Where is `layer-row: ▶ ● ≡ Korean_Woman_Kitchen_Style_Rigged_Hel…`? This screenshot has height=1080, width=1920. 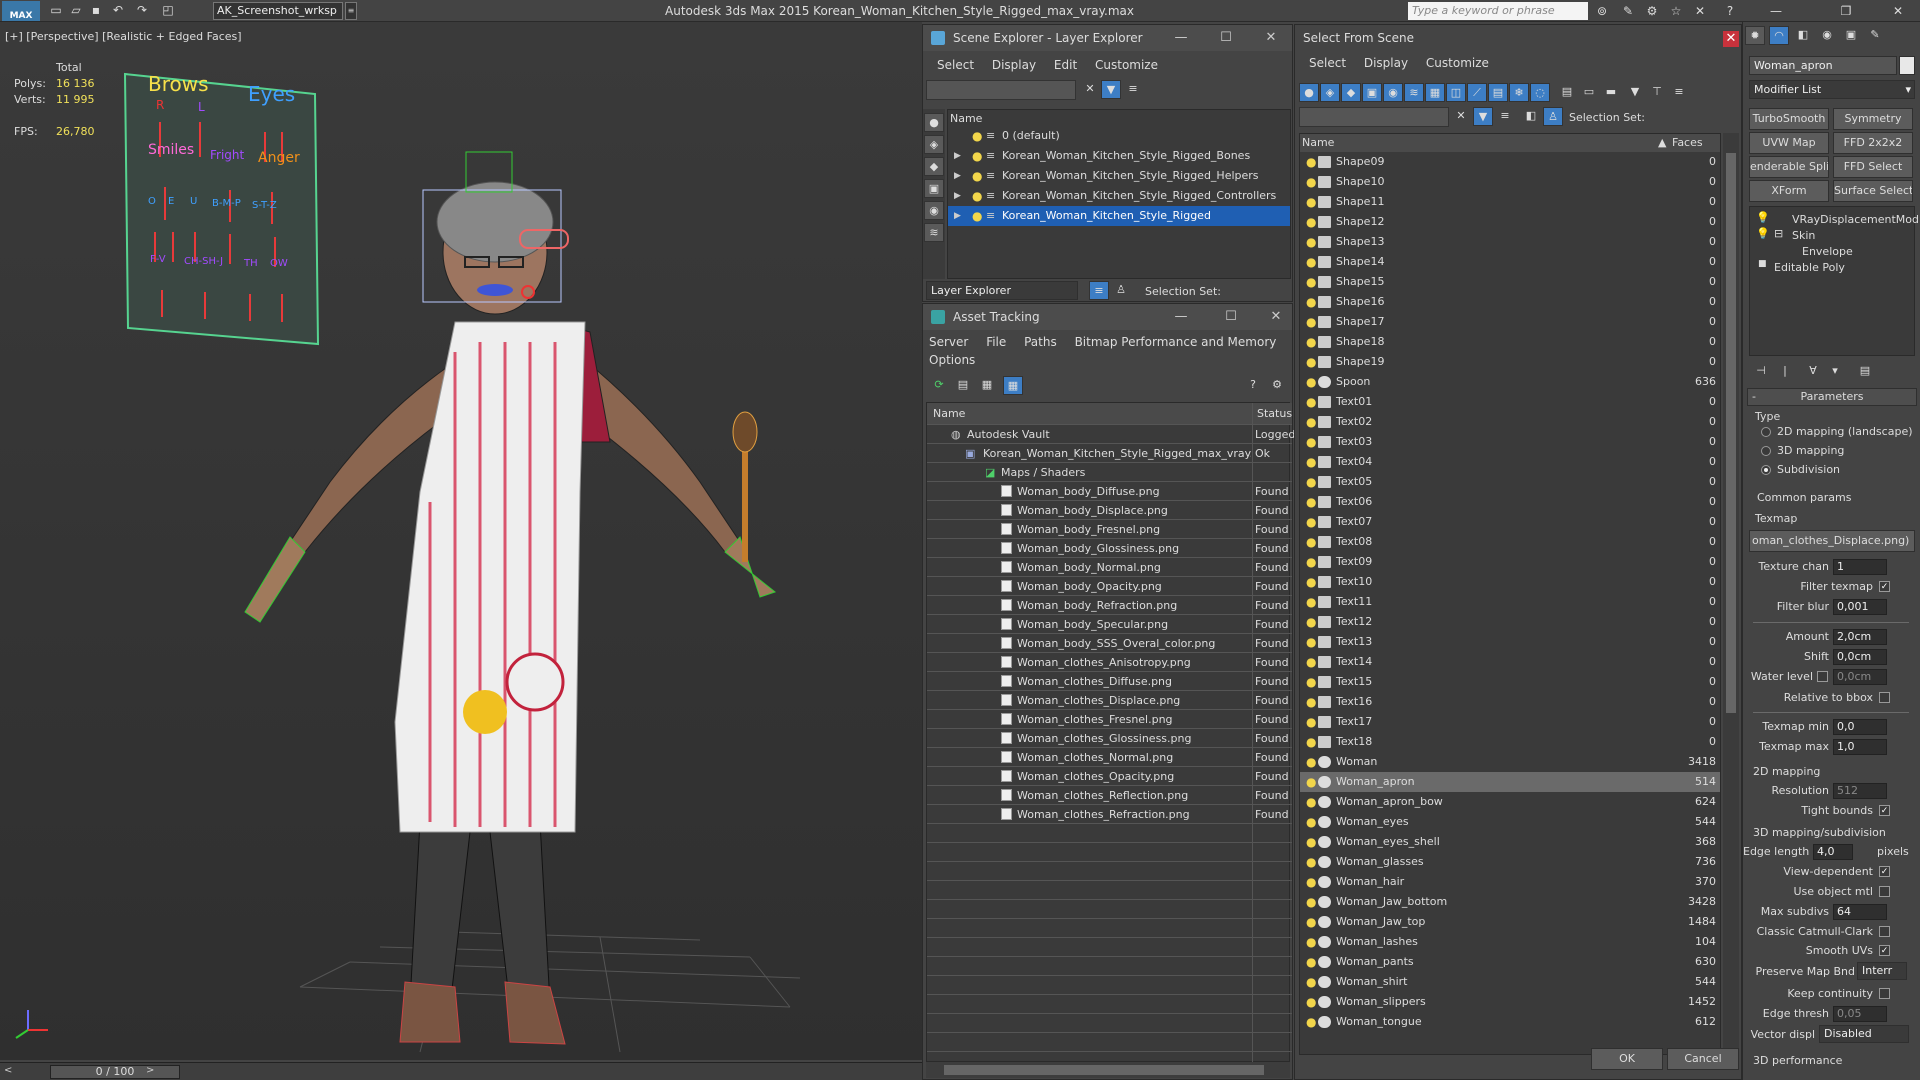
layer-row: ▶ ● ≡ Korean_Woman_Kitchen_Style_Rigged_Hel… is located at coordinates (1119, 176).